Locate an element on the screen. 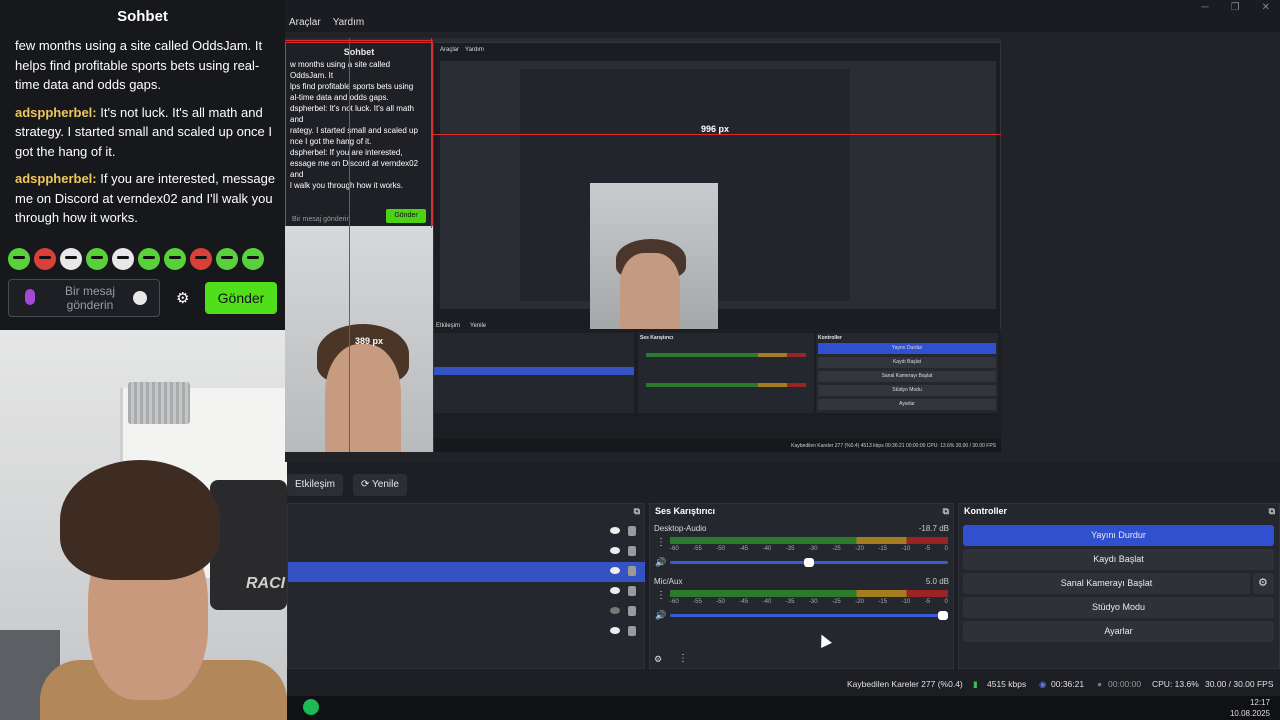  virtual-camera-settings-button: ⚙ is located at coordinates (1263, 583).